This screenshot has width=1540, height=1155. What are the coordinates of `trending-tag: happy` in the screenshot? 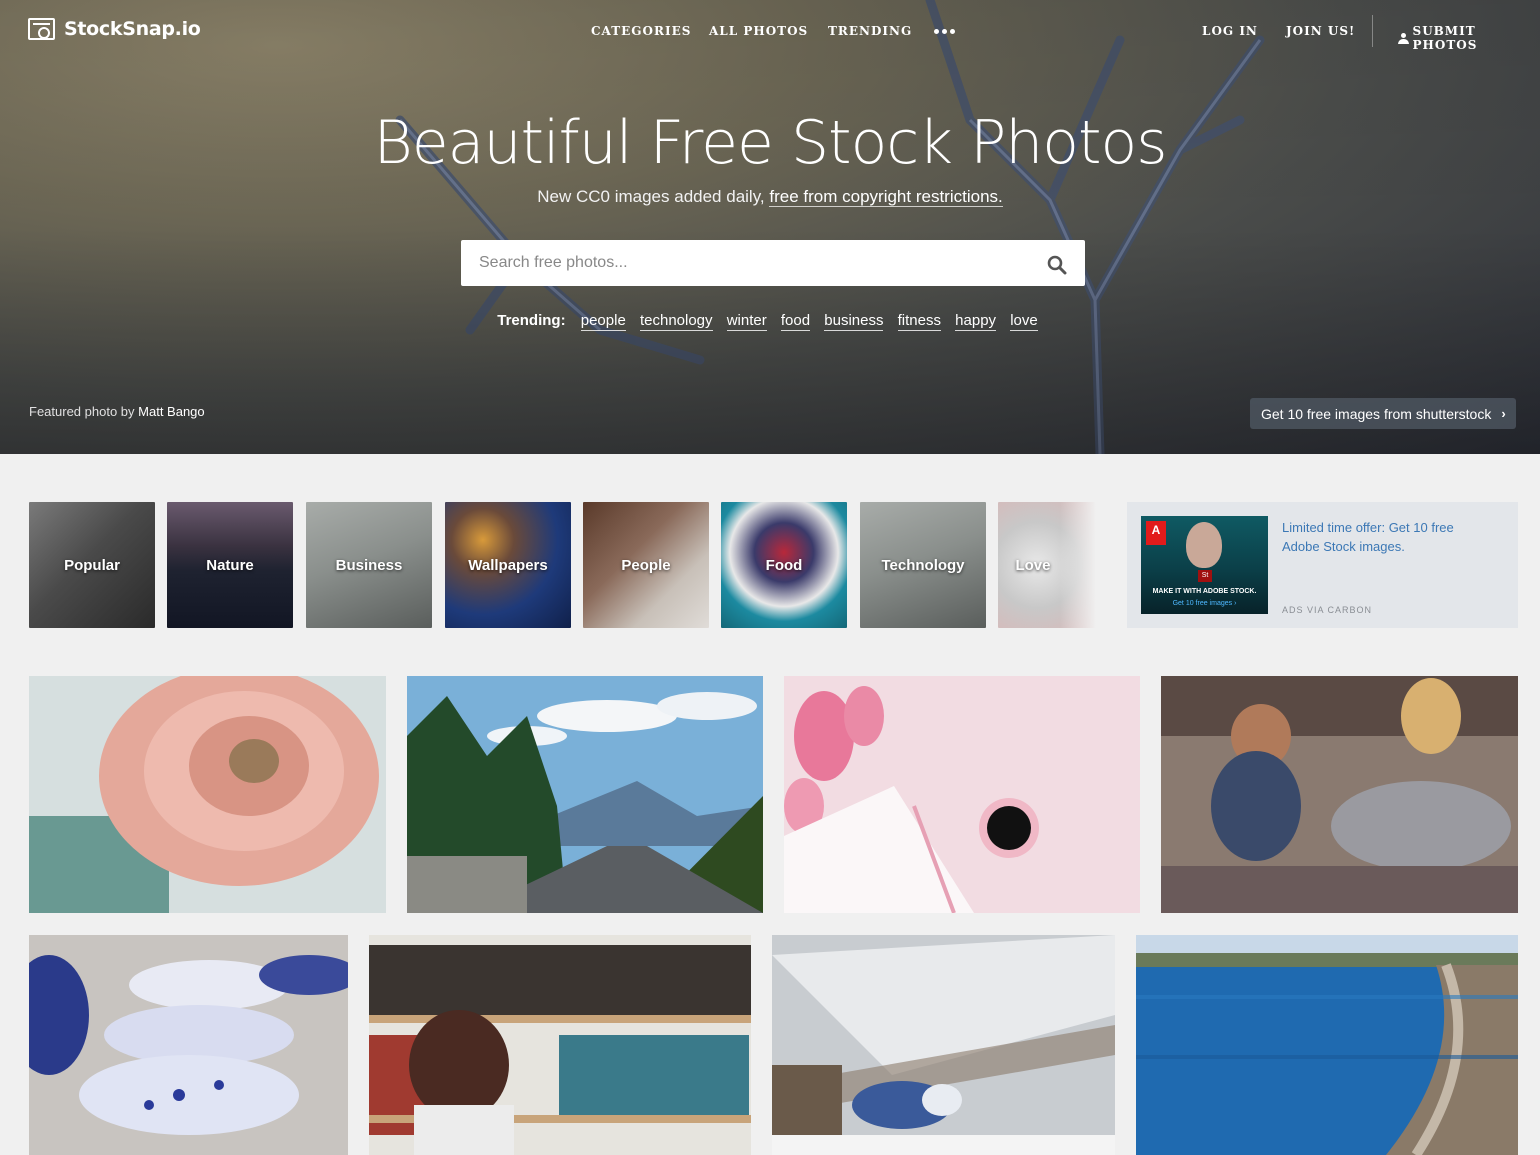 It's located at (976, 321).